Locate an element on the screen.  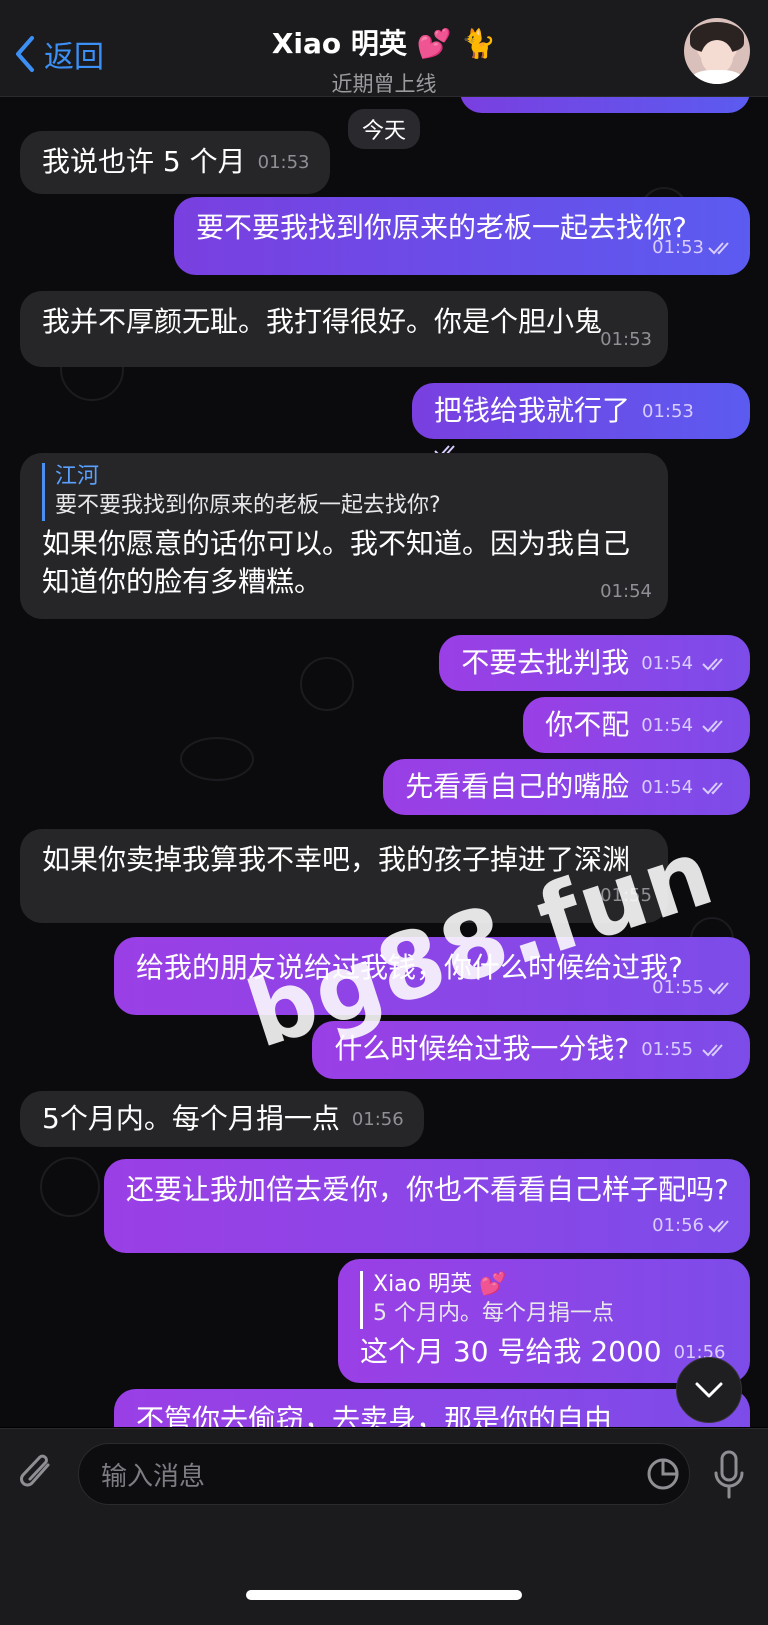
last-seen-status: 近期曾上线 is located at coordinates (384, 84).